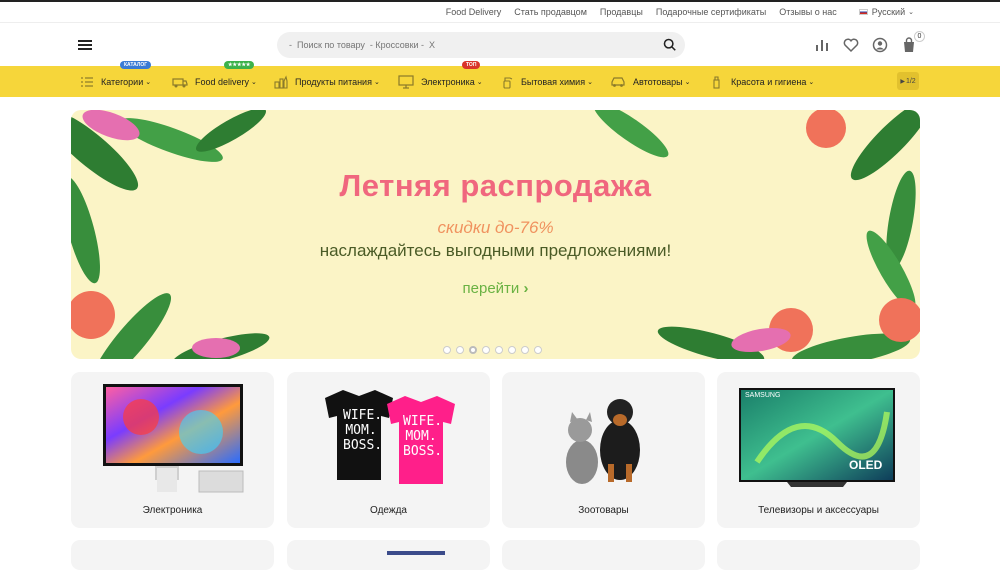 Image resolution: width=1000 pixels, height=570 pixels. I want to click on category-electronics: Электроника ⌄ ТОП, so click(440, 79).